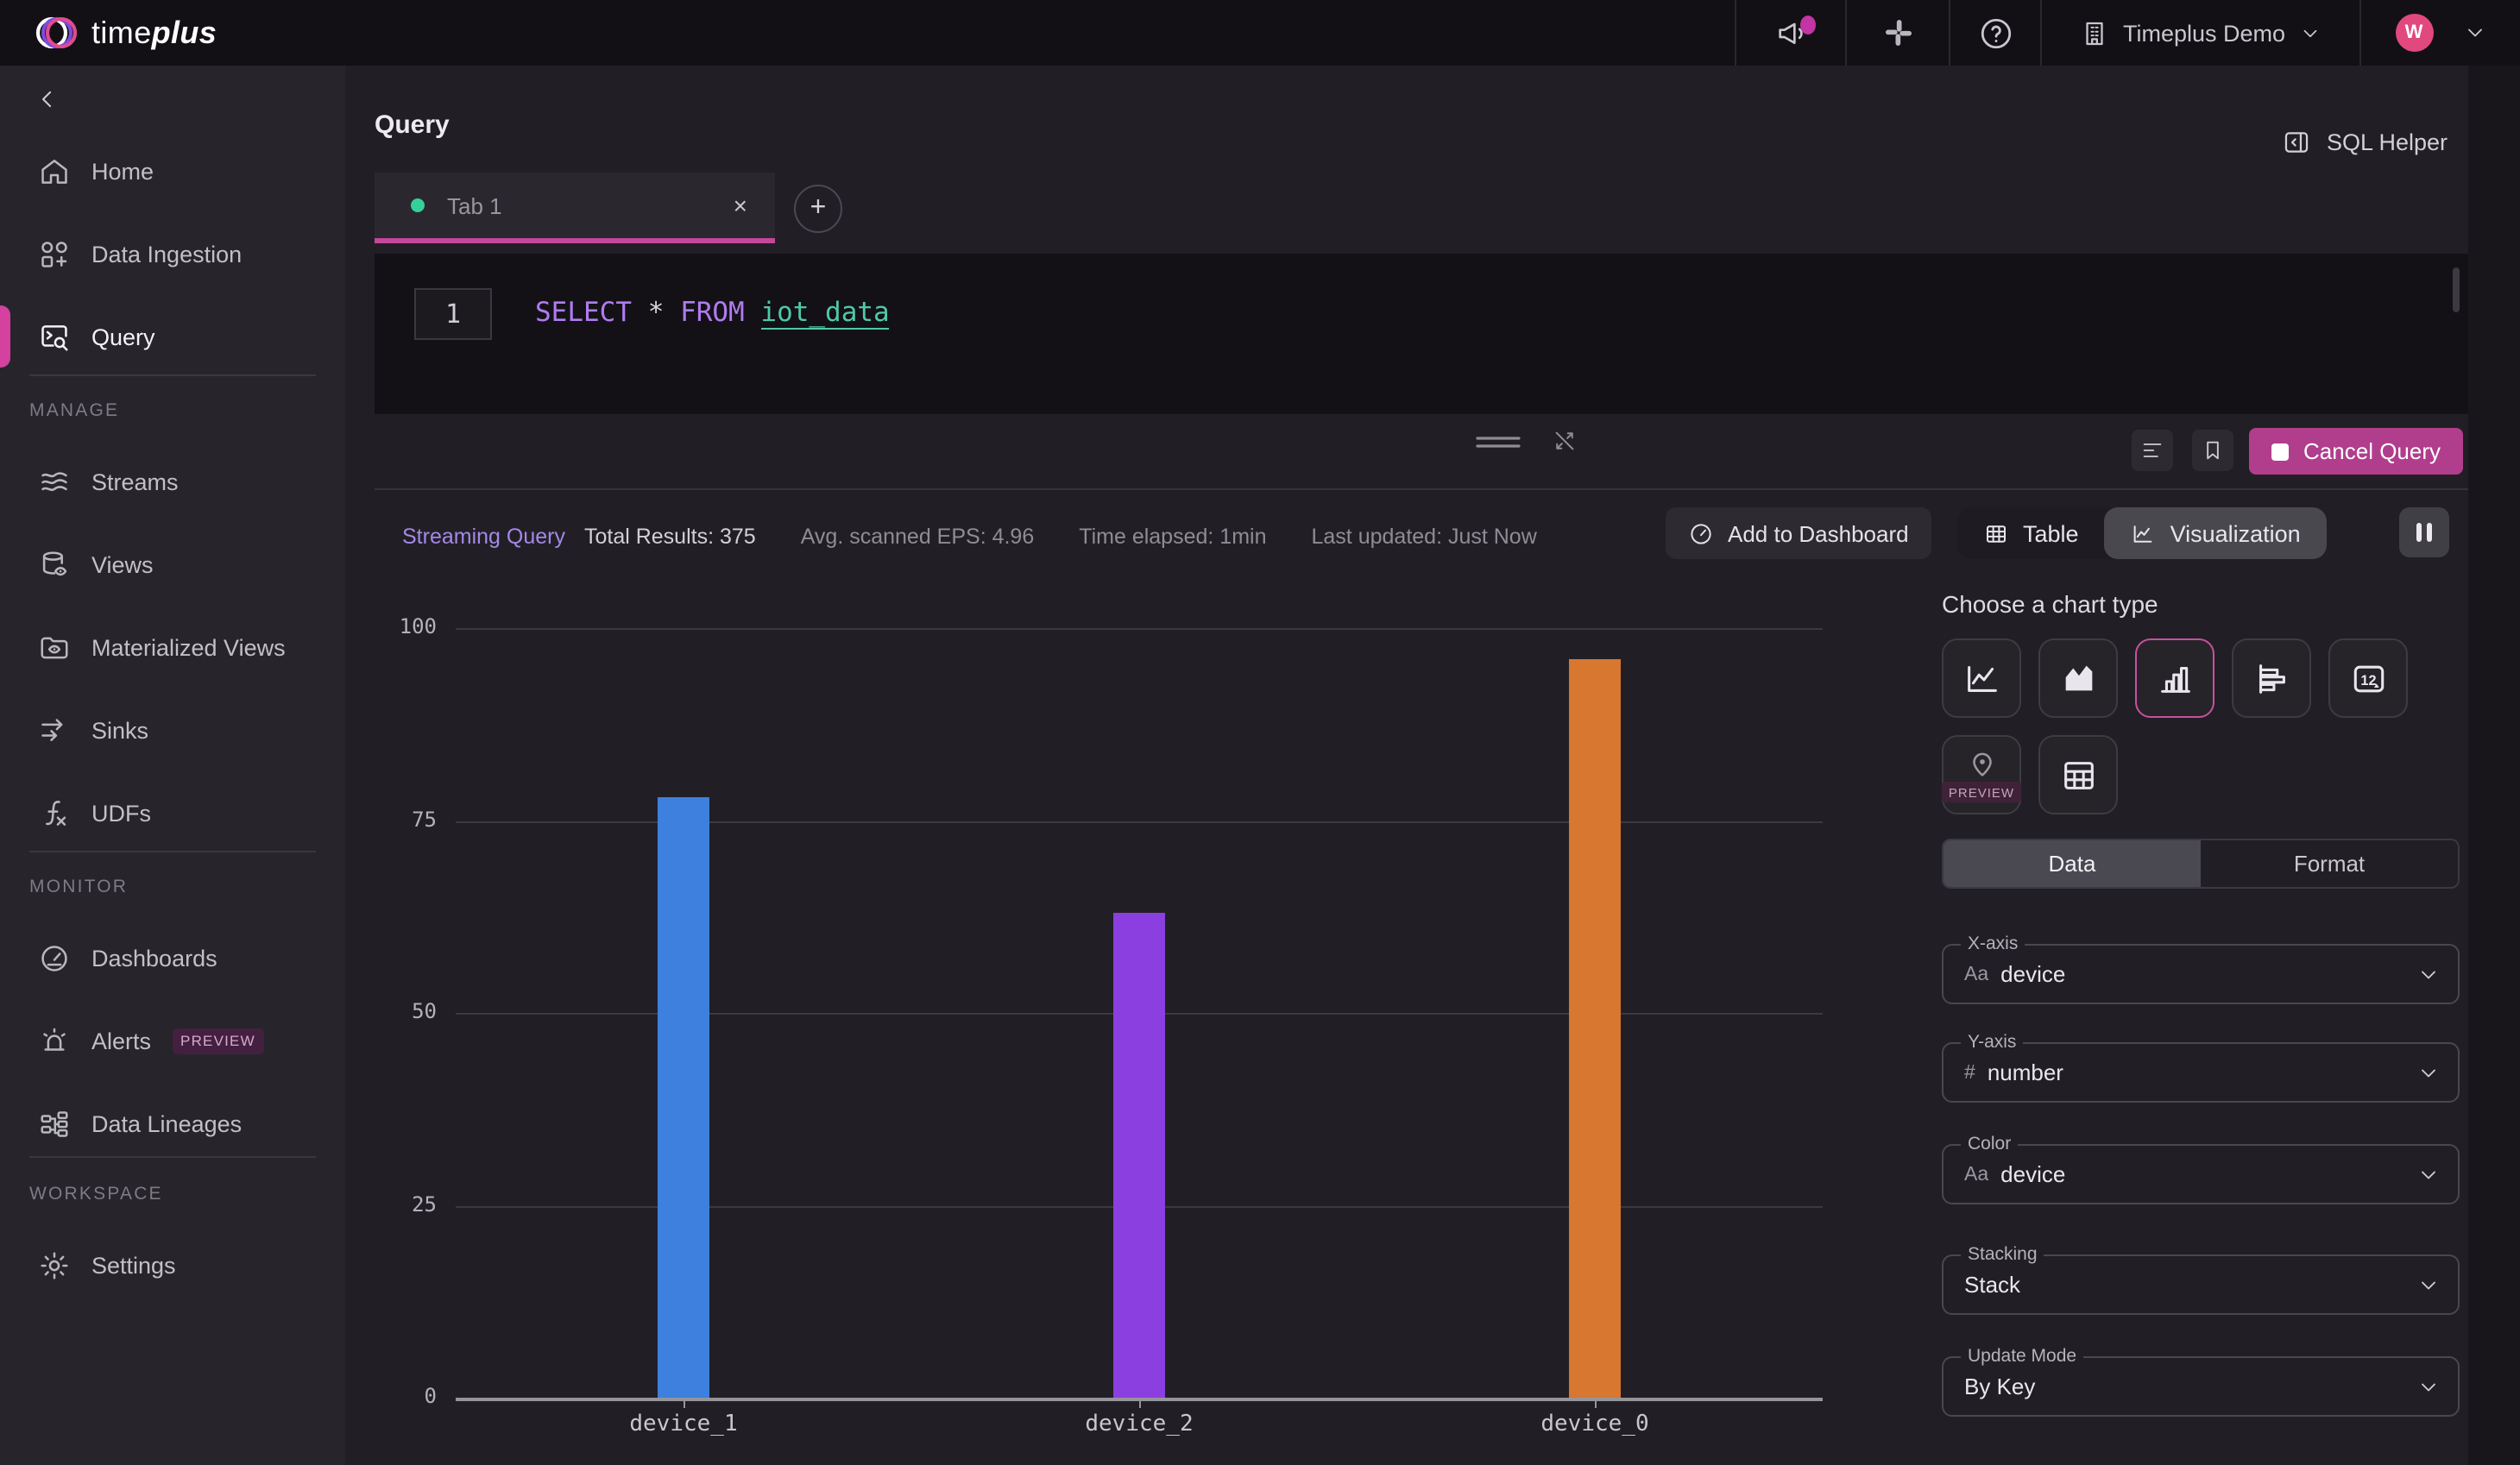 The image size is (2520, 1465). I want to click on y-axis-select: Y-axis # number, so click(2201, 1067).